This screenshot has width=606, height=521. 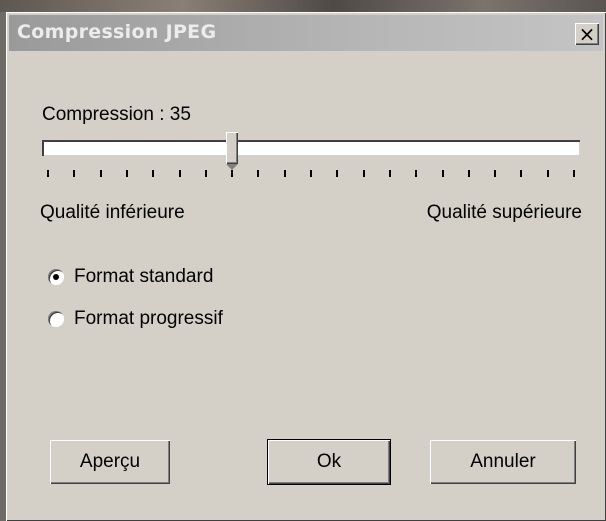 I want to click on compression-label: Compression : 35, so click(x=116, y=114).